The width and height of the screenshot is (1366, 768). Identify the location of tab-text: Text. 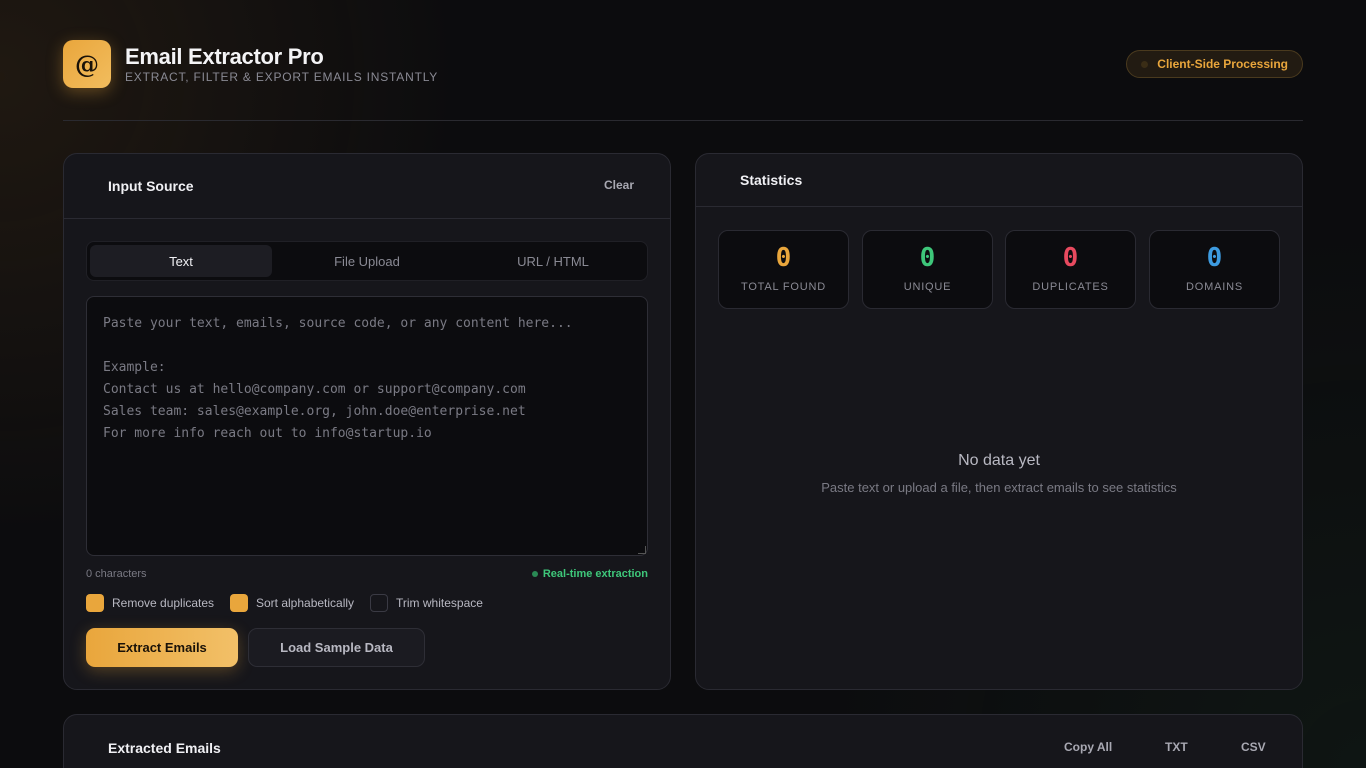
(181, 261).